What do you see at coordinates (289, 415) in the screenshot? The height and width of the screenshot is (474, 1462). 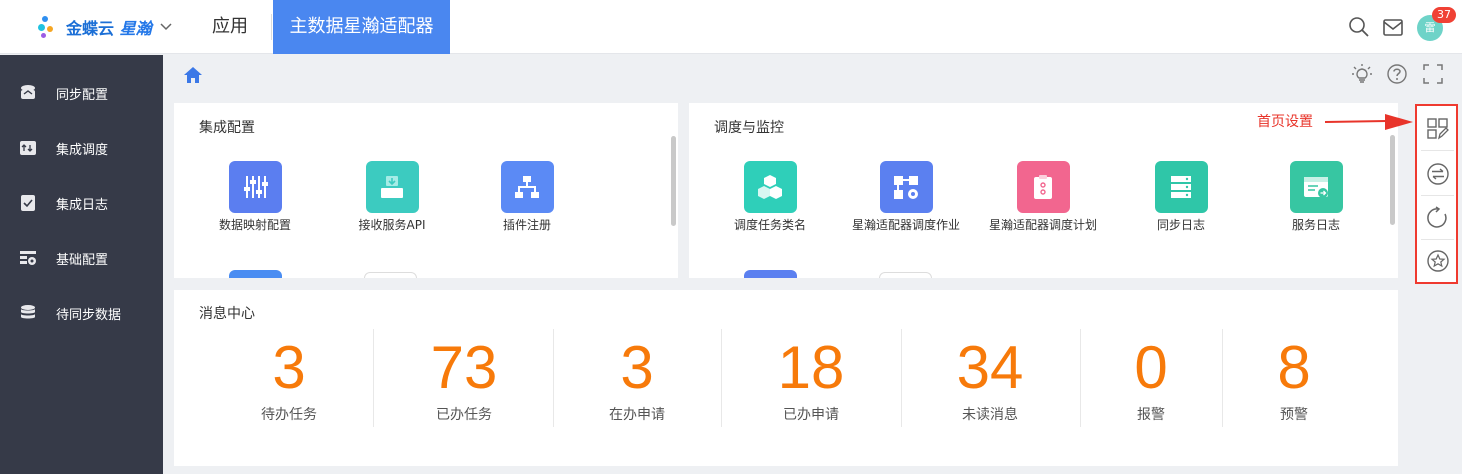 I see `stat-label: 待办任务` at bounding box center [289, 415].